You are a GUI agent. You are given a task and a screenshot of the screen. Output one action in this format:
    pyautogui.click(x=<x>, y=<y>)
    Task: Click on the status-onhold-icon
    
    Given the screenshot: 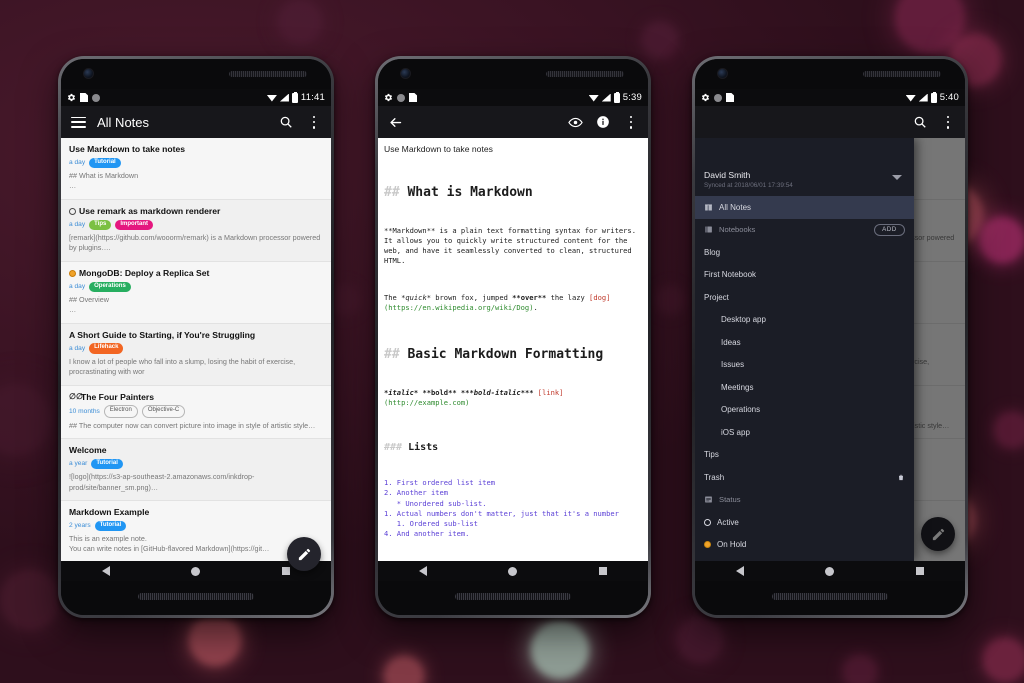 What is the action you would take?
    pyautogui.click(x=72, y=273)
    